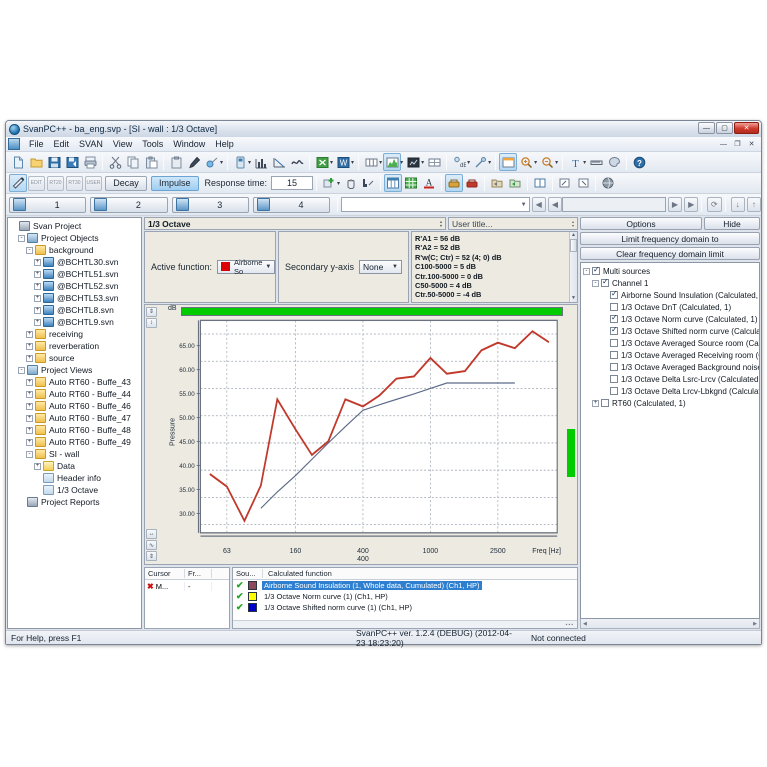 This screenshot has height=767, width=767. I want to click on user-title-field: User title... ▴ ▾, so click(513, 223).